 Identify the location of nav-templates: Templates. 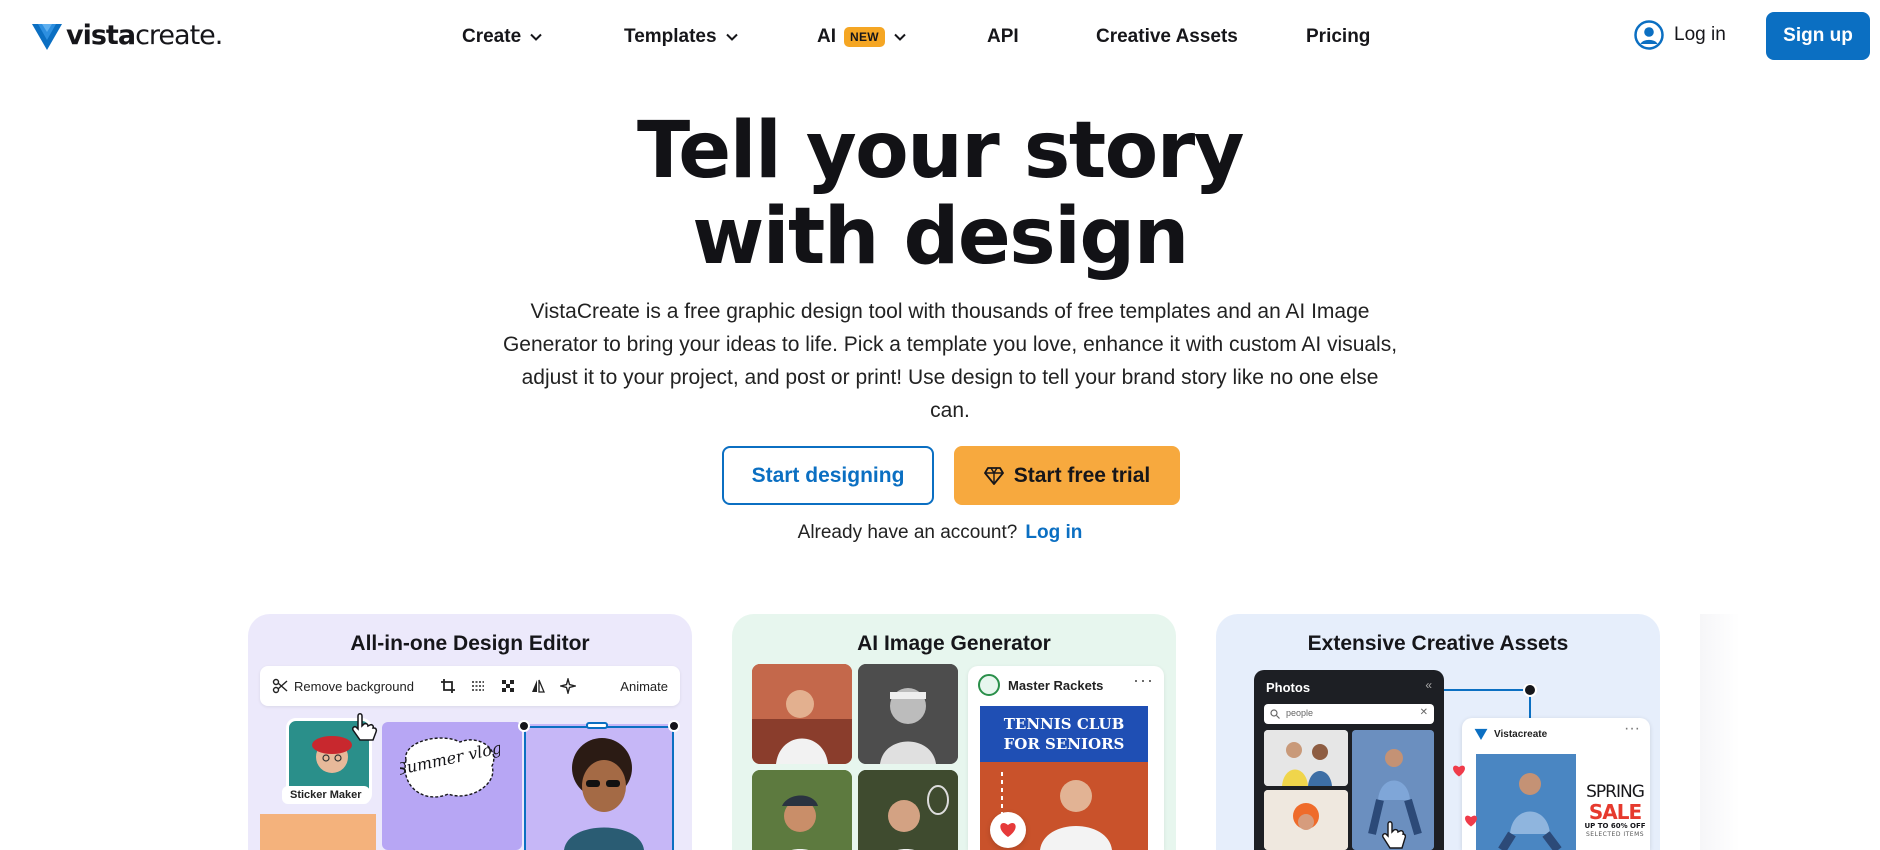
(681, 37).